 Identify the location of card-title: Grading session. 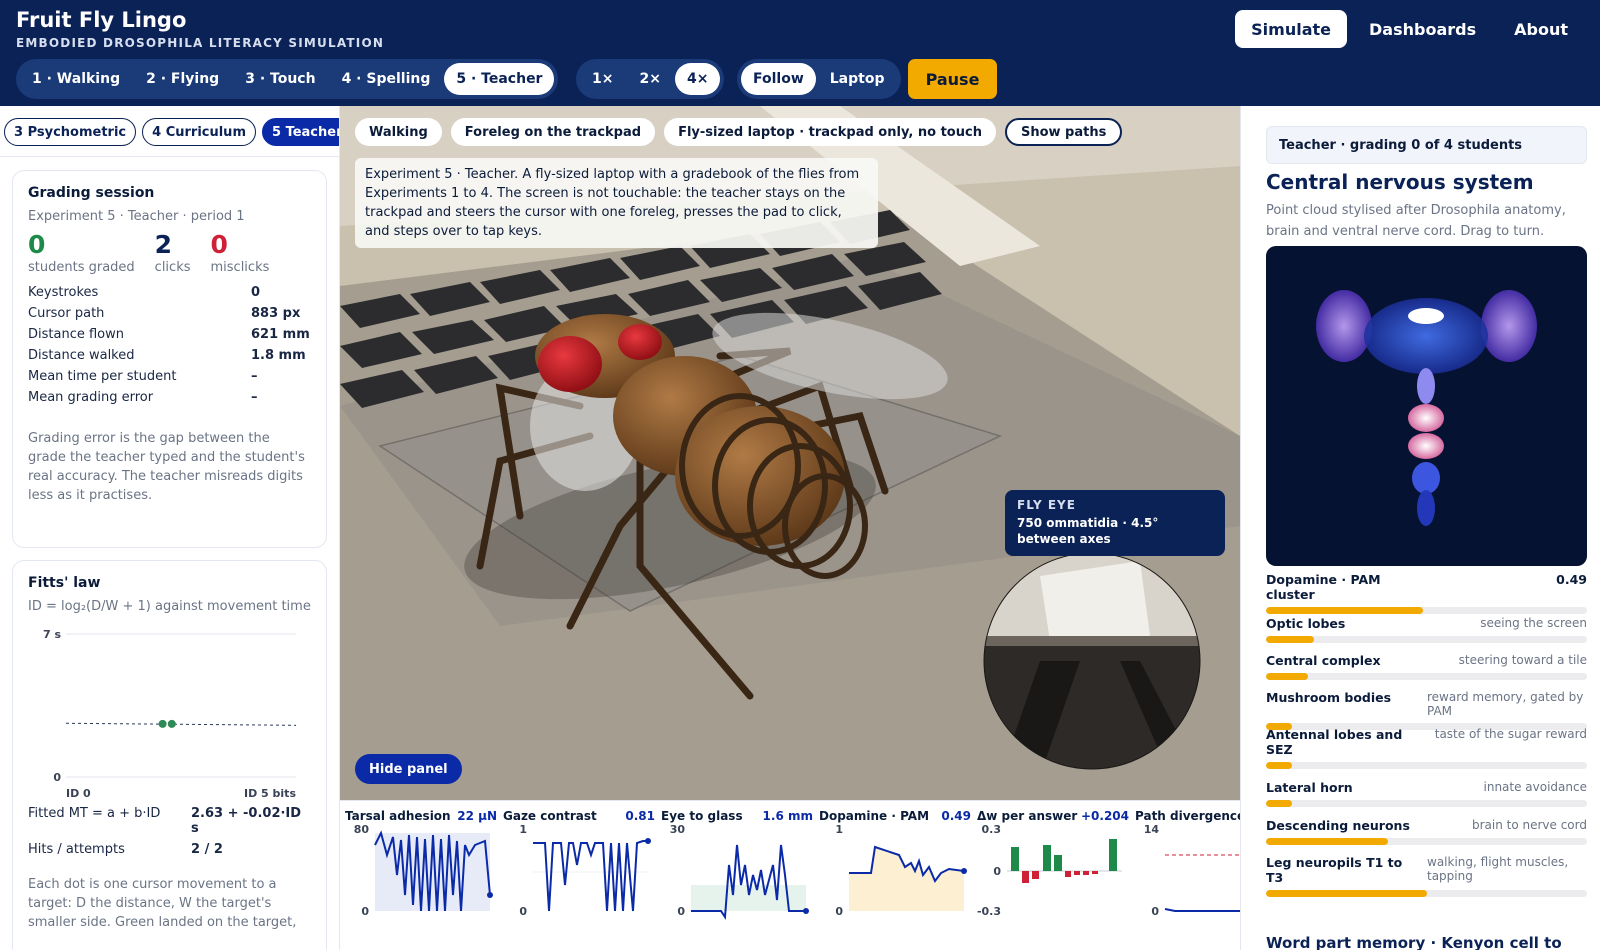
(91, 193).